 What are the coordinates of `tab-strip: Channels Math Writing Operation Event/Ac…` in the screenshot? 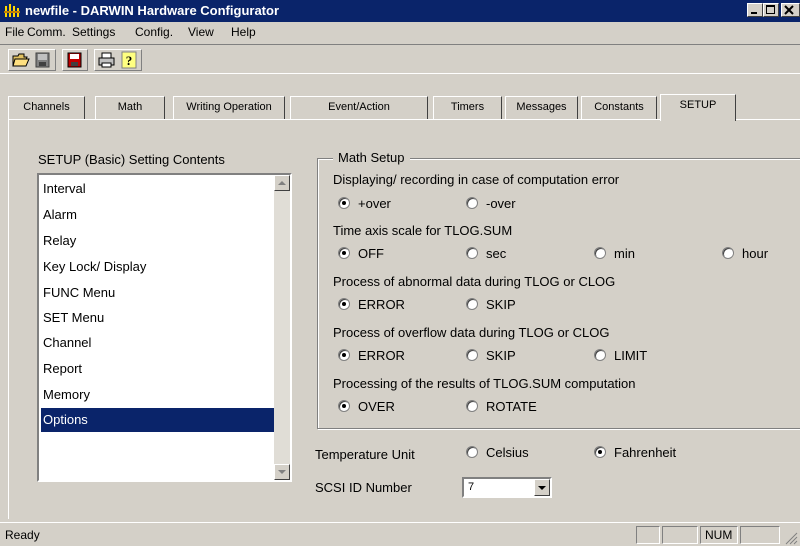 It's located at (404, 107).